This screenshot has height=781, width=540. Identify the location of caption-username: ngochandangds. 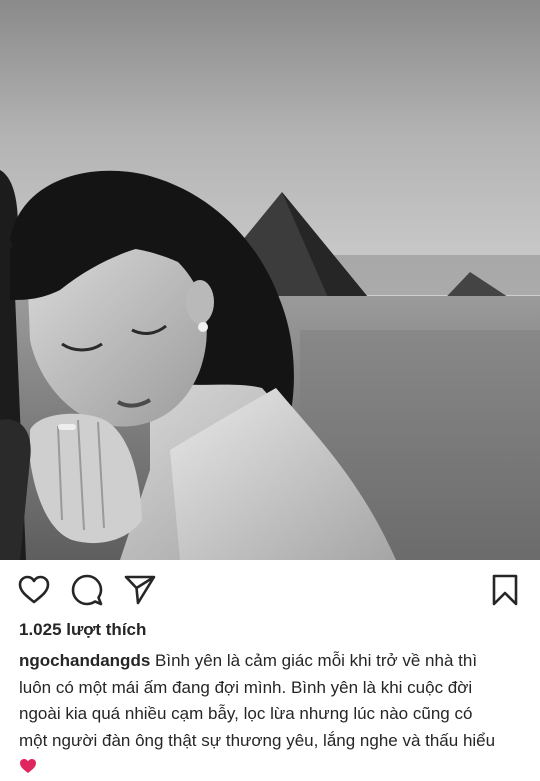
(84, 660).